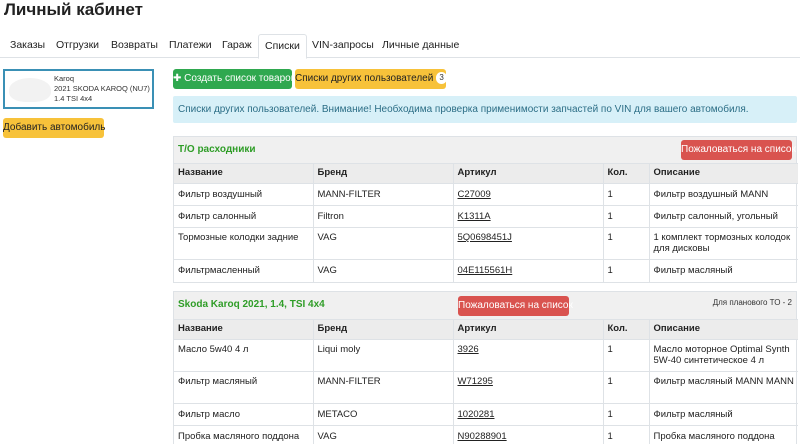 The height and width of the screenshot is (444, 800). What do you see at coordinates (482, 436) in the screenshot?
I see `item-article-link: N90288901` at bounding box center [482, 436].